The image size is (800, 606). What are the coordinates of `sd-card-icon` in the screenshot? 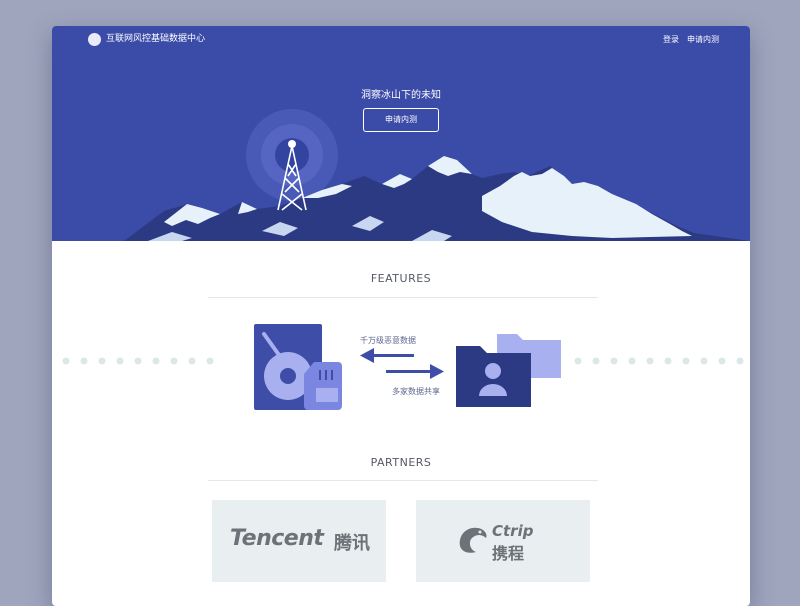 It's located at (323, 386).